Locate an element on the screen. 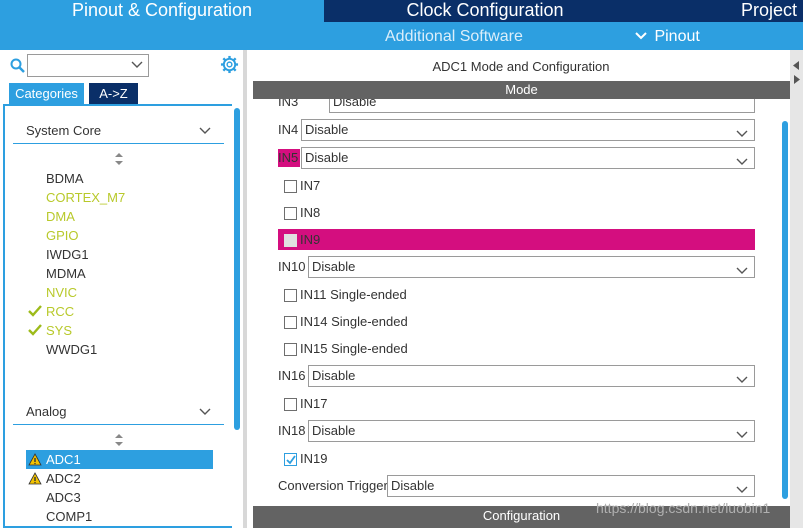  list-item-nvic: NVIC is located at coordinates (61, 292).